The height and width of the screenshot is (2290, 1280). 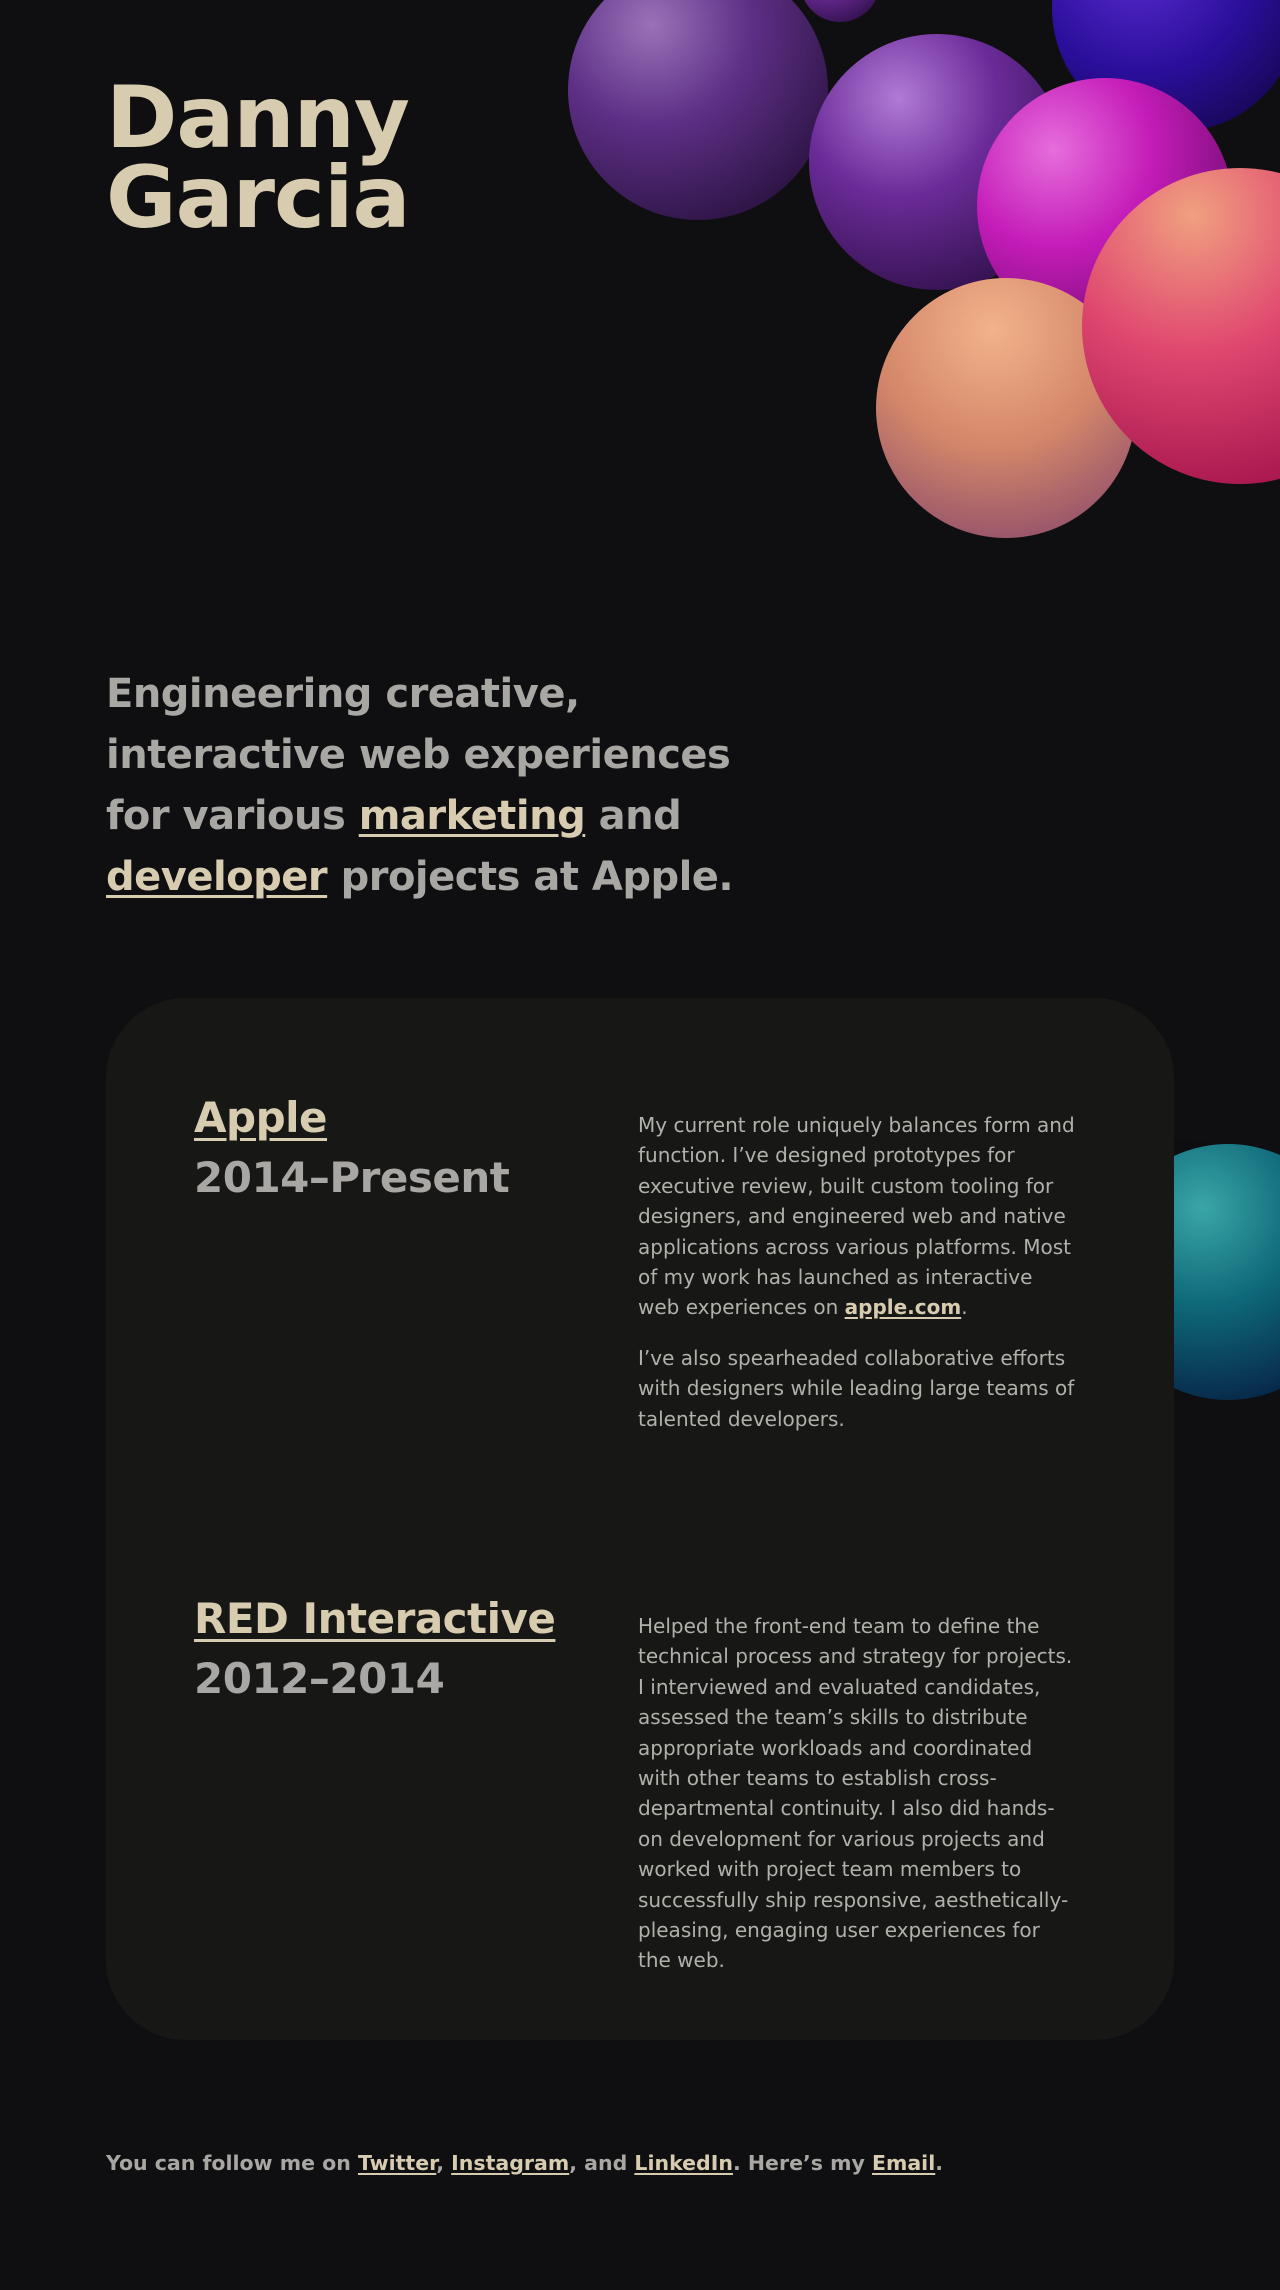 I want to click on purple-sphere, so click(x=698, y=110).